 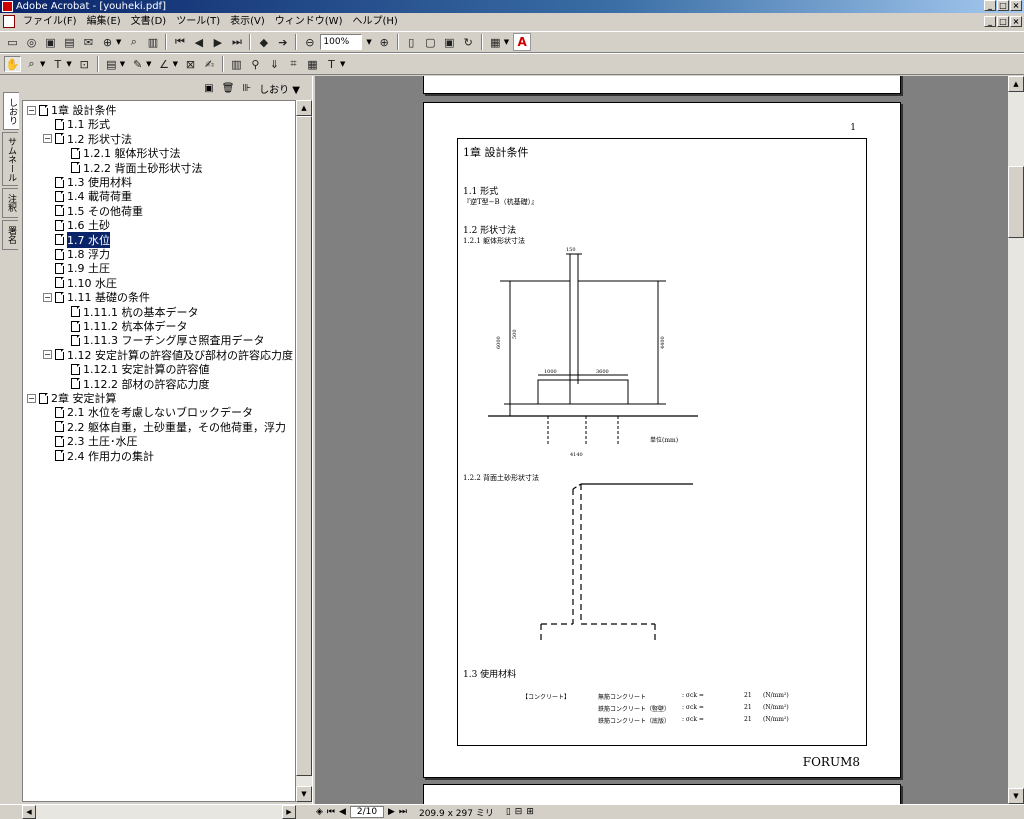 What do you see at coordinates (293, 64) in the screenshot?
I see `crop-tool-icon: ⌗` at bounding box center [293, 64].